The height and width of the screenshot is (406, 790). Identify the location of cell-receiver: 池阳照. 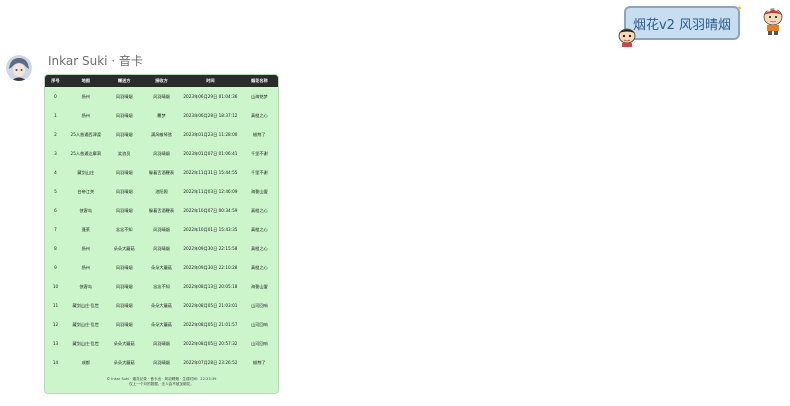
(161, 191).